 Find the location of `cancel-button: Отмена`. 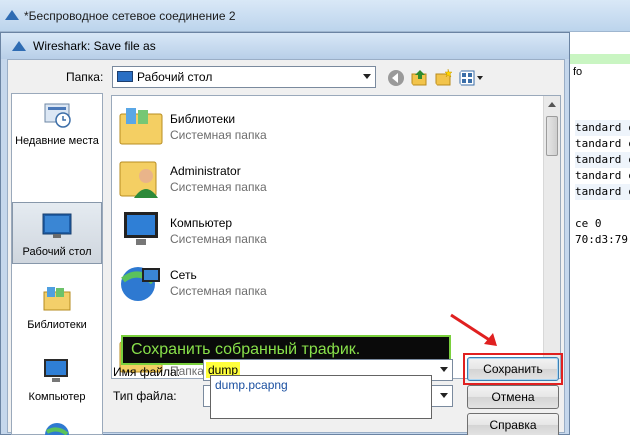

cancel-button: Отмена is located at coordinates (513, 397).